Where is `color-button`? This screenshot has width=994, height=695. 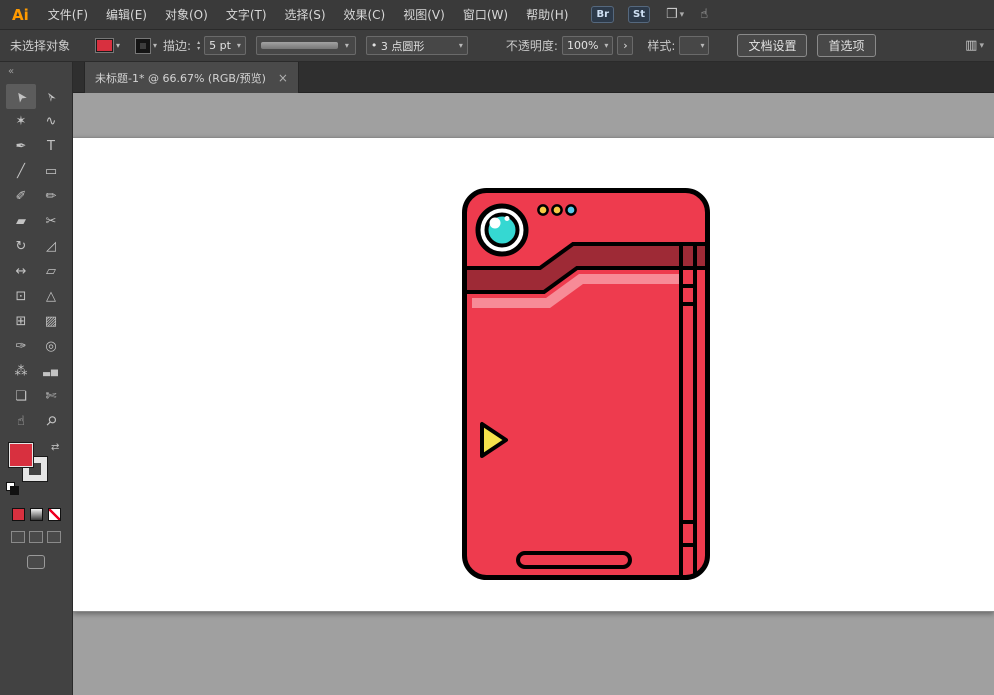 color-button is located at coordinates (18, 514).